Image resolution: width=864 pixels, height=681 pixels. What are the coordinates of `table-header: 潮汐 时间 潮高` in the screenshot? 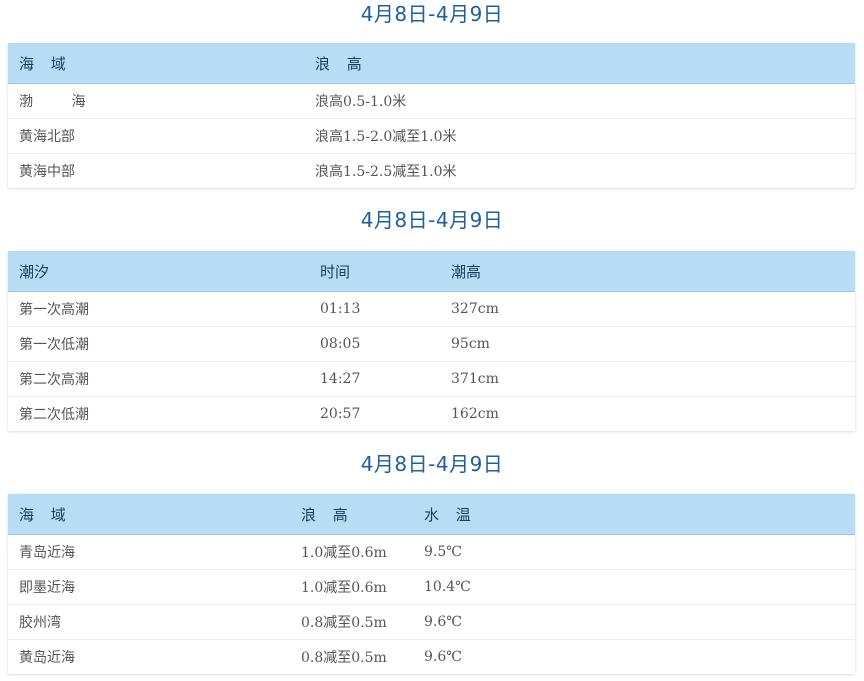 It's located at (431, 271).